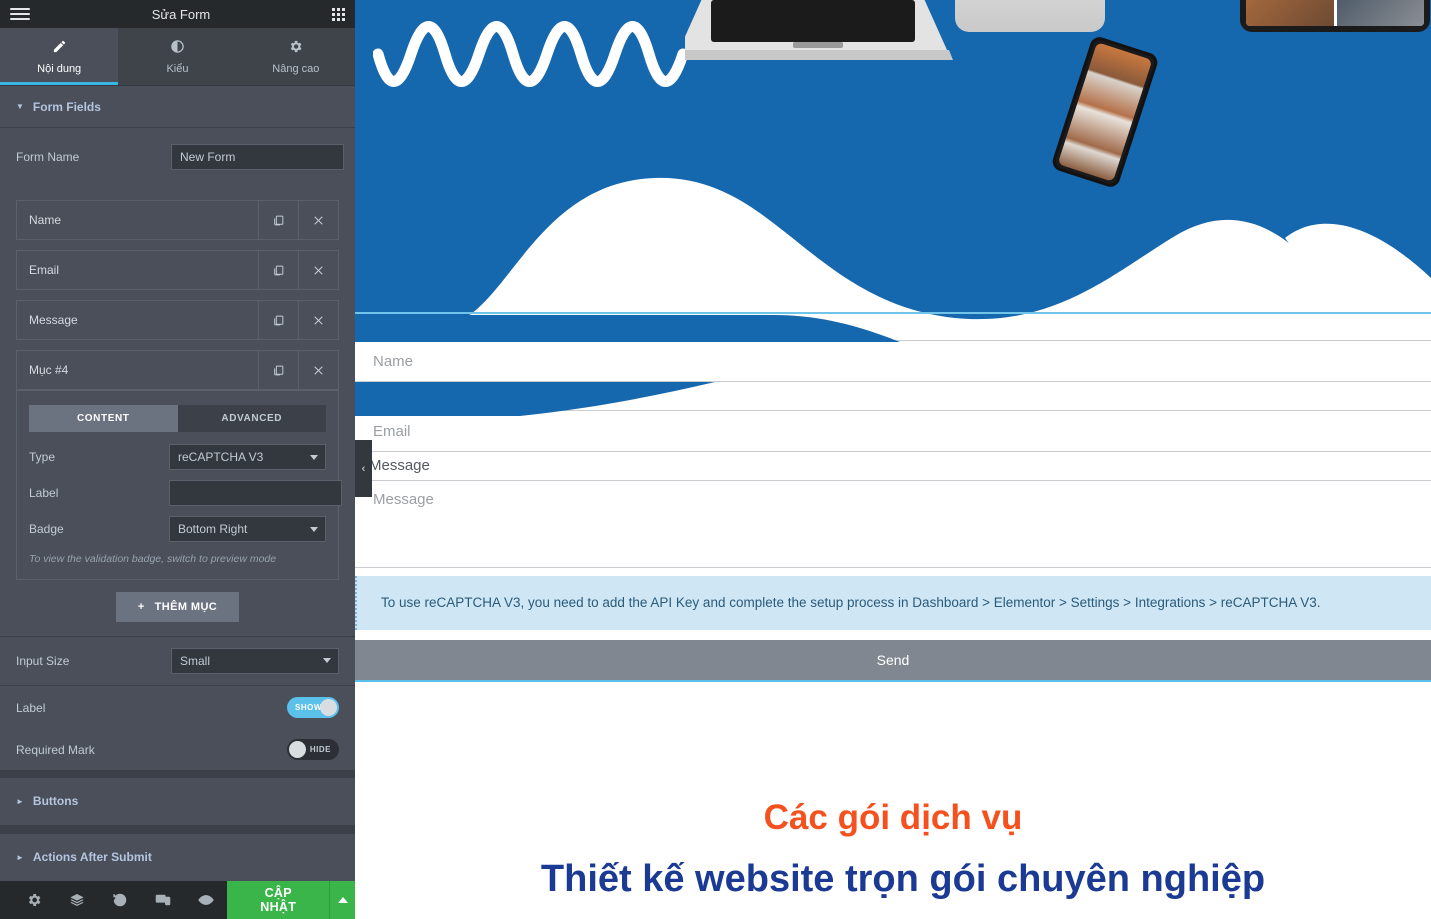 The height and width of the screenshot is (919, 1431). I want to click on add-item-button: + THÊM MỤC, so click(177, 606).